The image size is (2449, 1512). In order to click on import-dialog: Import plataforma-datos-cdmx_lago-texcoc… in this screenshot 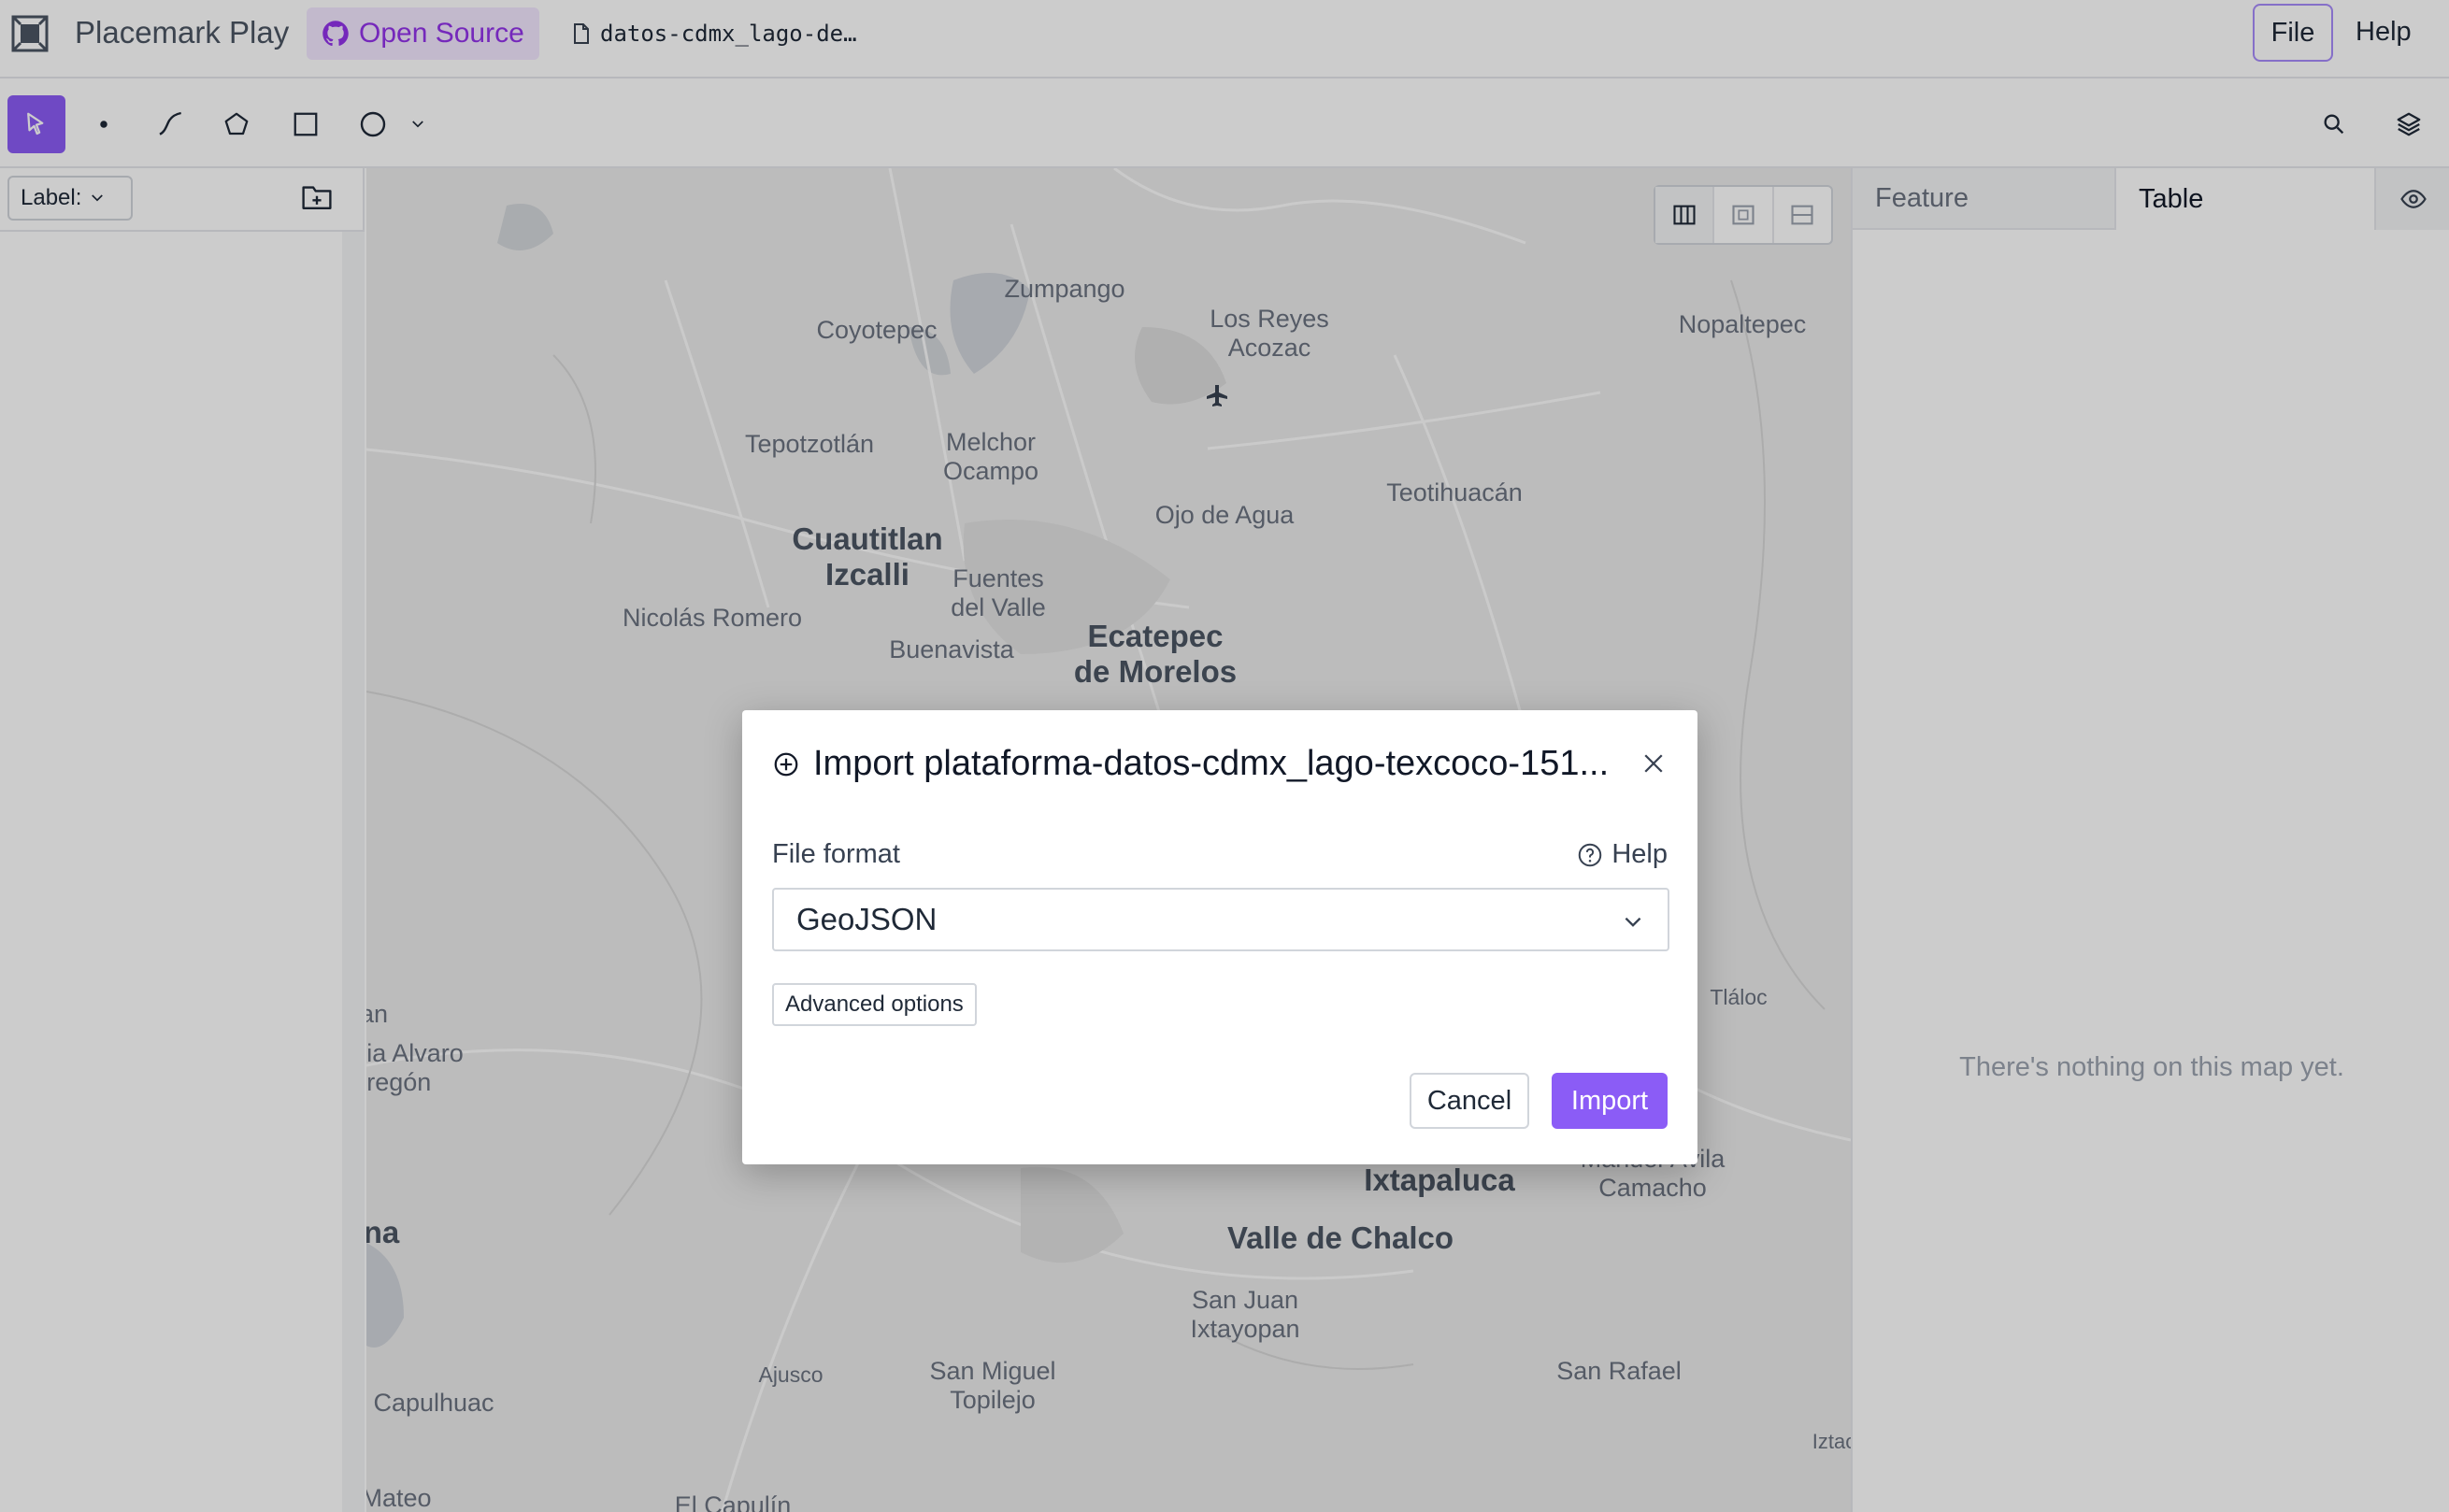, I will do `click(1219, 937)`.